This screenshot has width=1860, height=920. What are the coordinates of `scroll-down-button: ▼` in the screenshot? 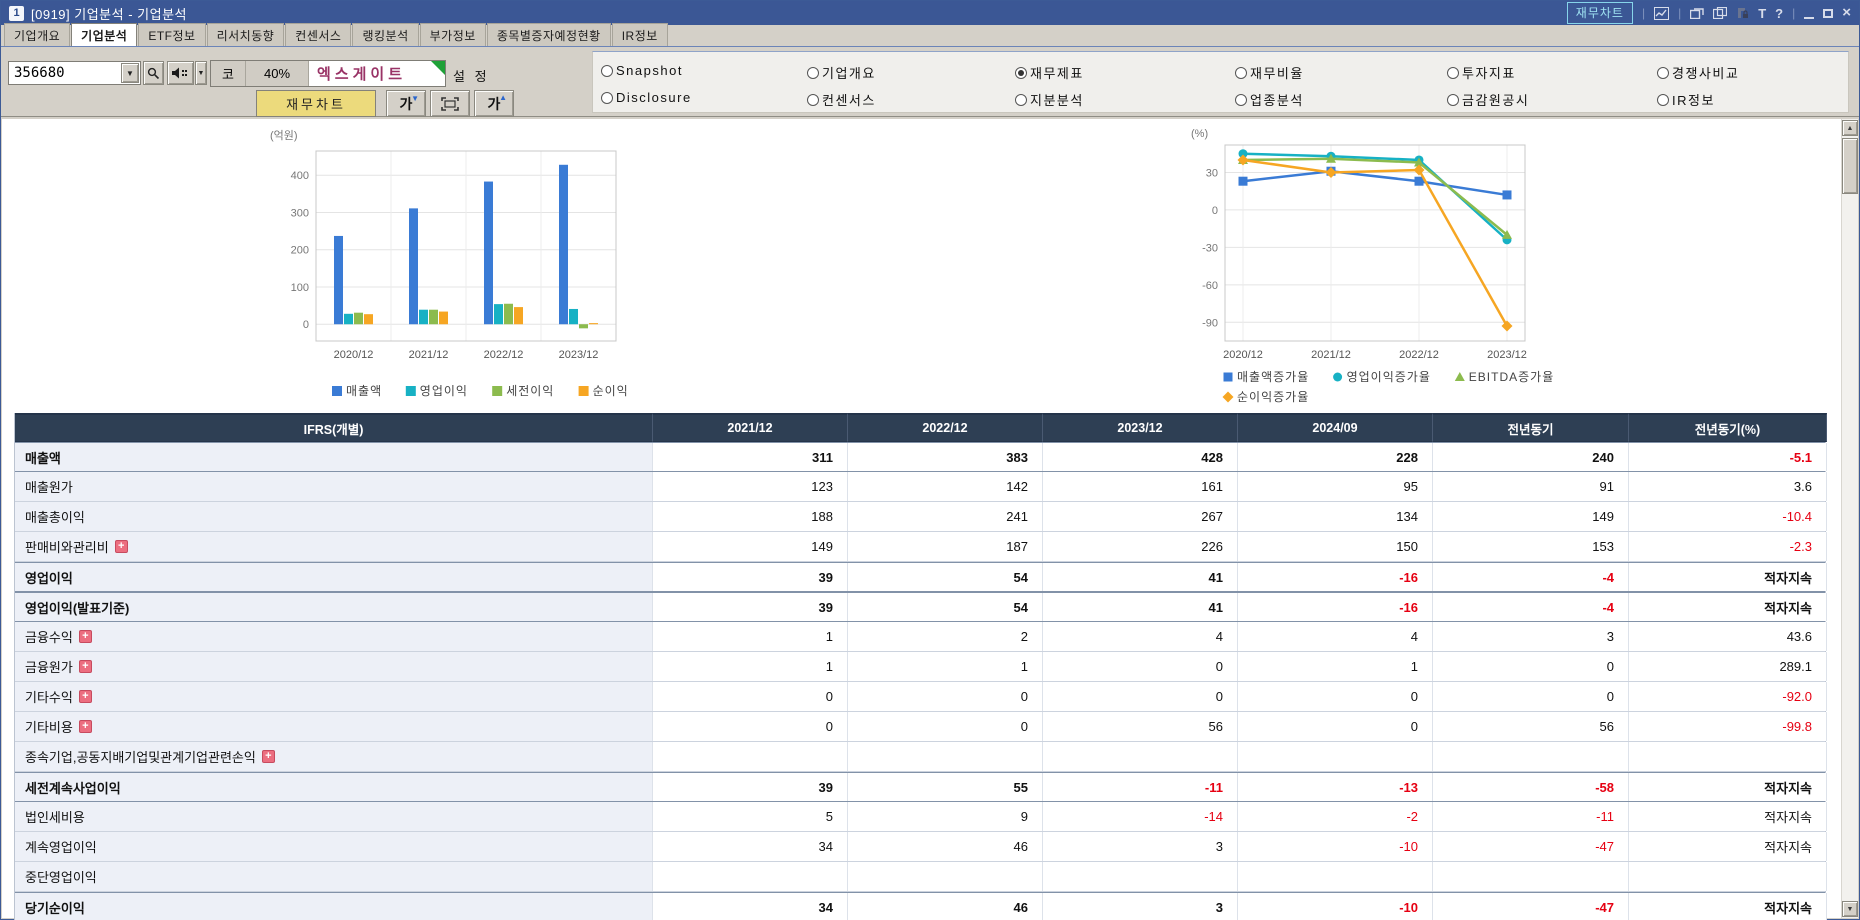 It's located at (1850, 909).